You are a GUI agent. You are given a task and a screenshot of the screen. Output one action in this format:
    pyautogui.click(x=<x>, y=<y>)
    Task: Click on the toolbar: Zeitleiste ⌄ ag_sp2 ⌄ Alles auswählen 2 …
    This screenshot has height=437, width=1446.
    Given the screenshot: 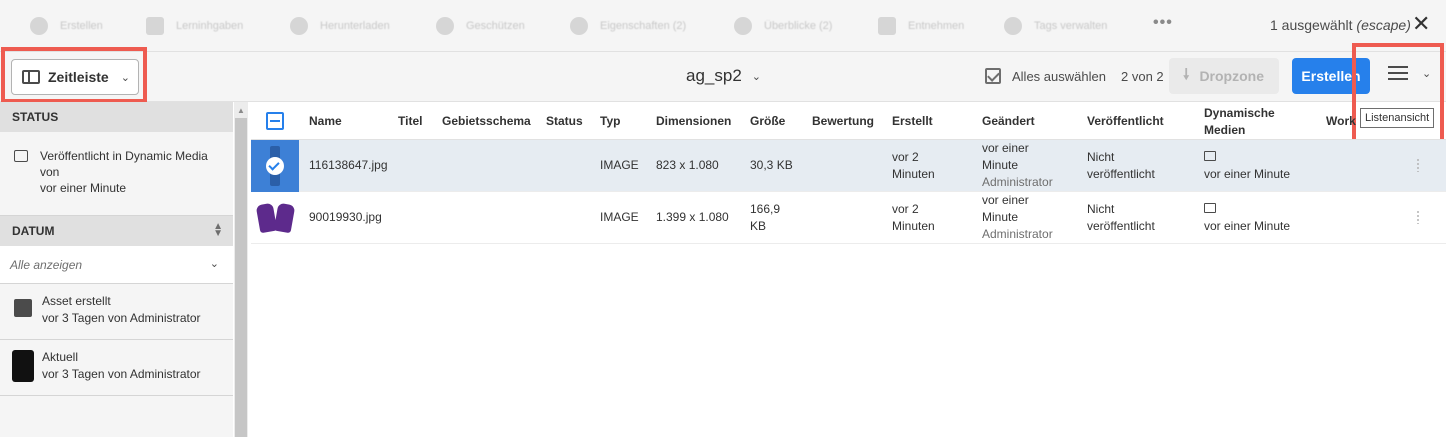 What is the action you would take?
    pyautogui.click(x=723, y=77)
    